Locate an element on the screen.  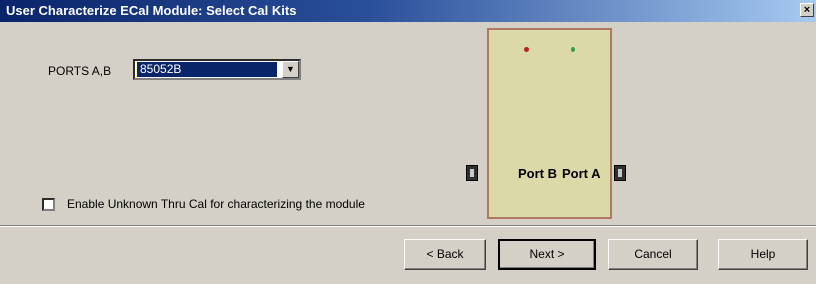
port-a-connector-icon is located at coordinates (620, 173).